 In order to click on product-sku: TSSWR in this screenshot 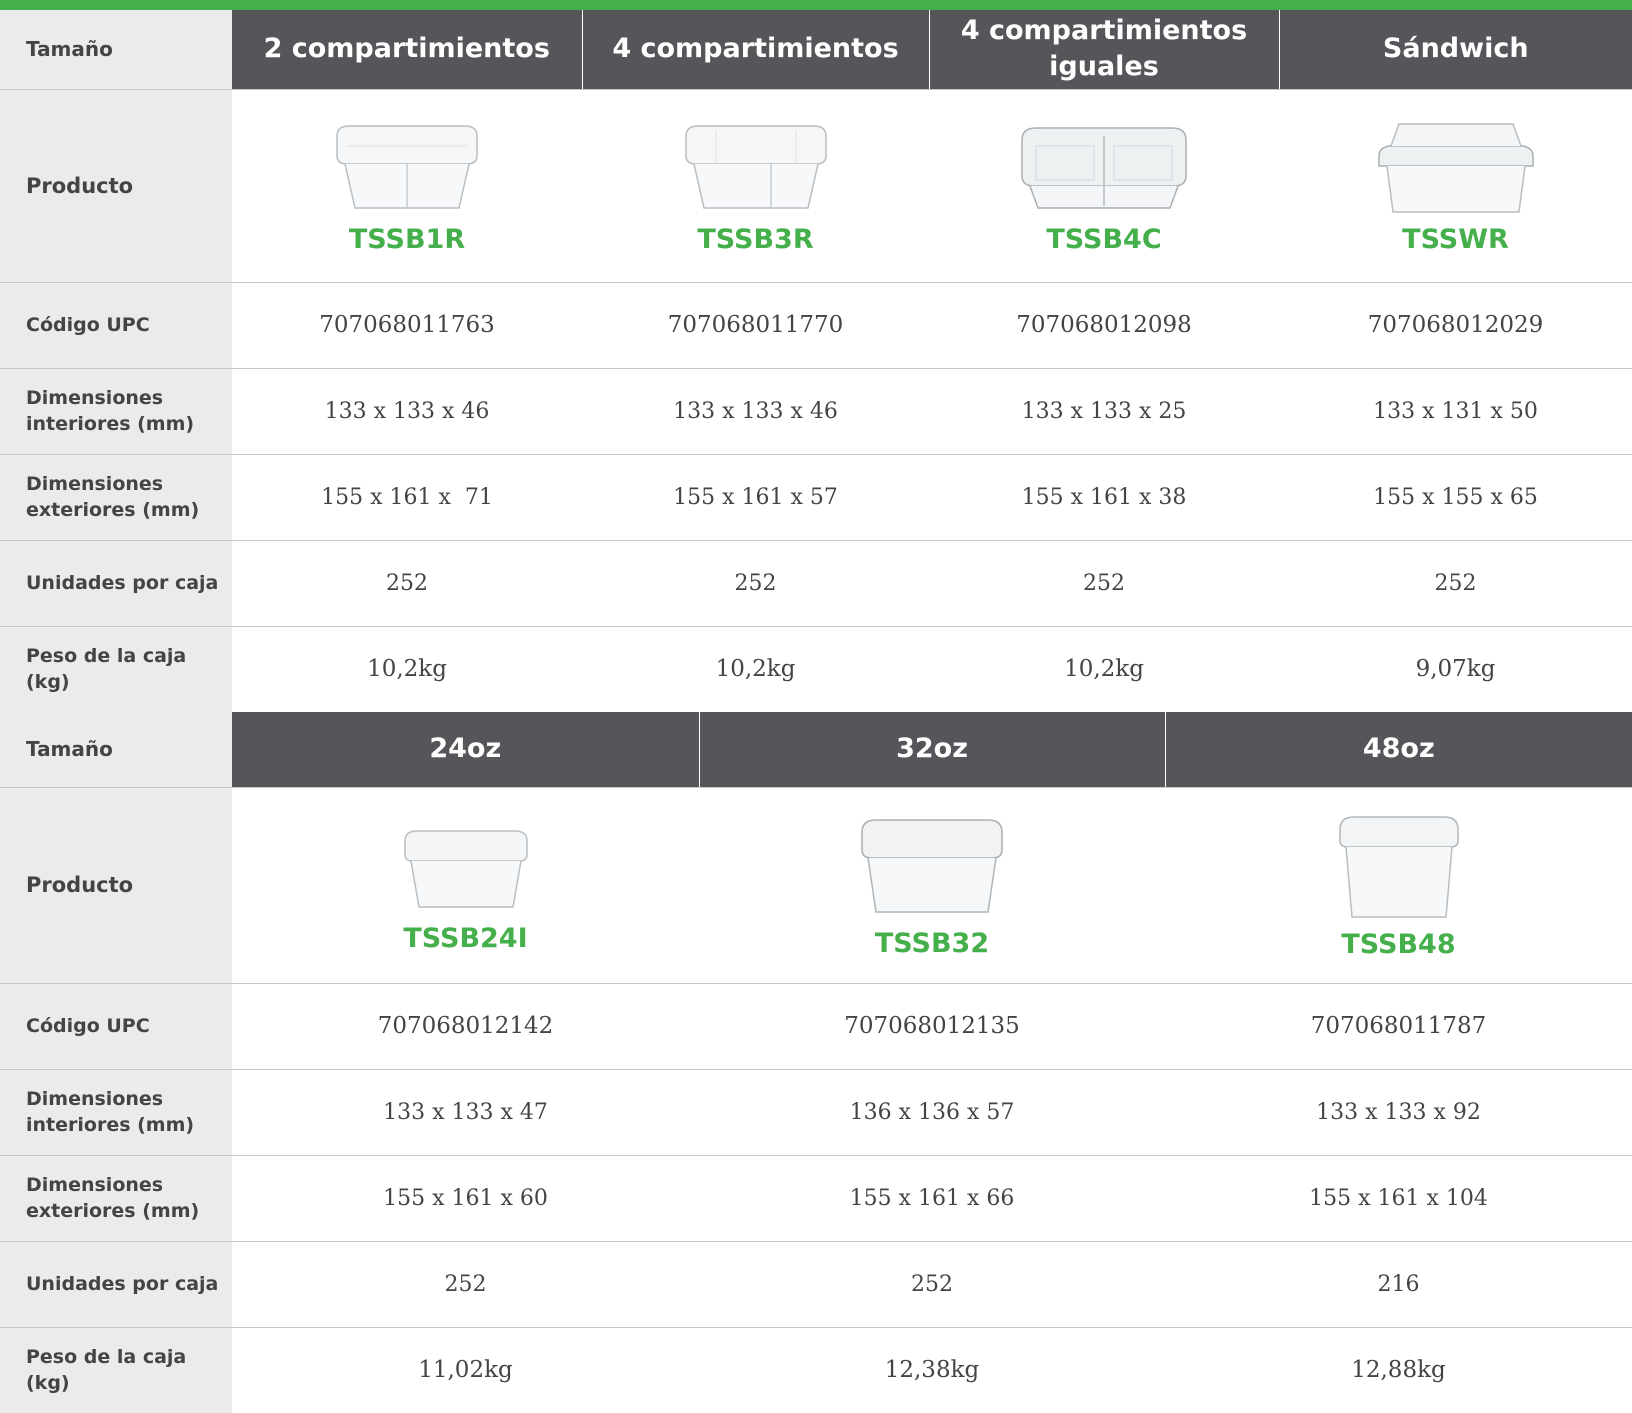, I will do `click(1455, 239)`.